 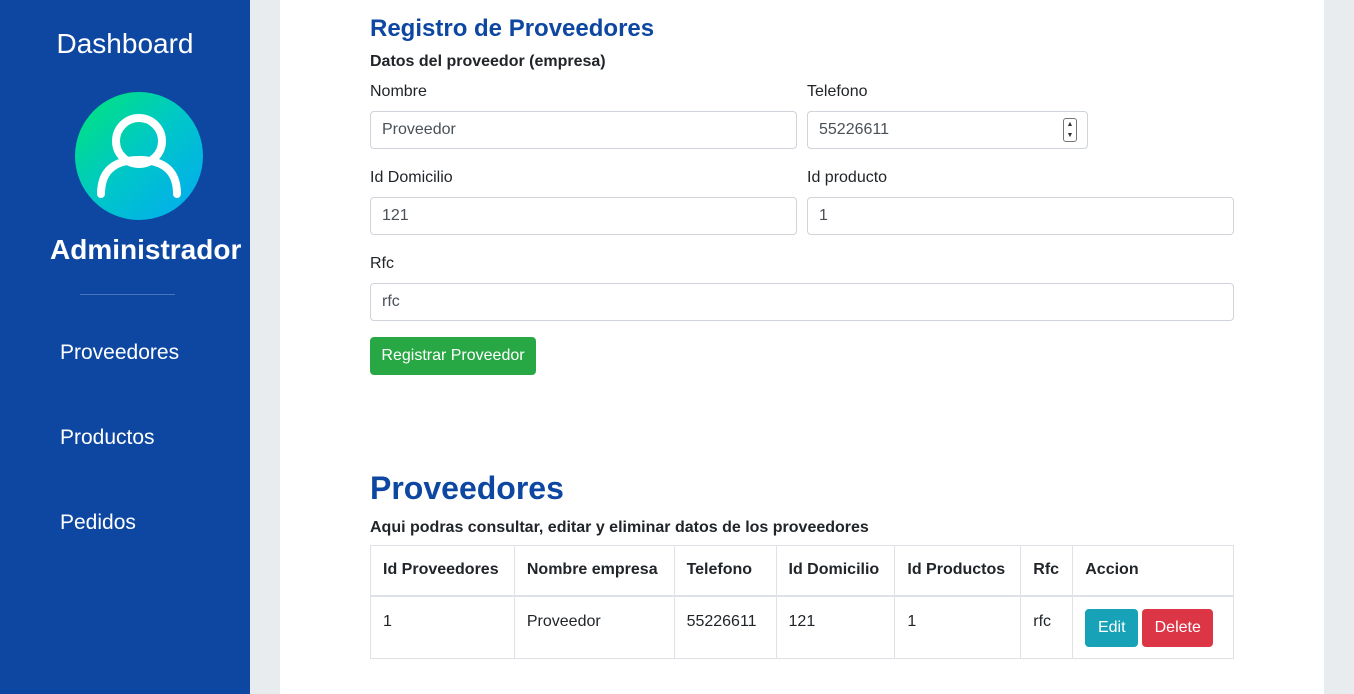 What do you see at coordinates (725, 571) in the screenshot?
I see `col-header-telefono: Telefono` at bounding box center [725, 571].